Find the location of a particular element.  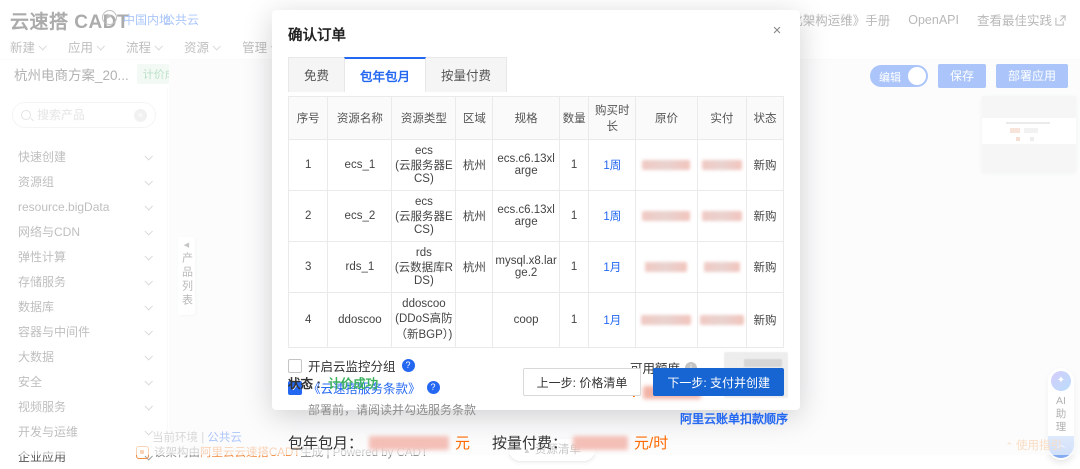

tab-free: 免费 is located at coordinates (316, 74).